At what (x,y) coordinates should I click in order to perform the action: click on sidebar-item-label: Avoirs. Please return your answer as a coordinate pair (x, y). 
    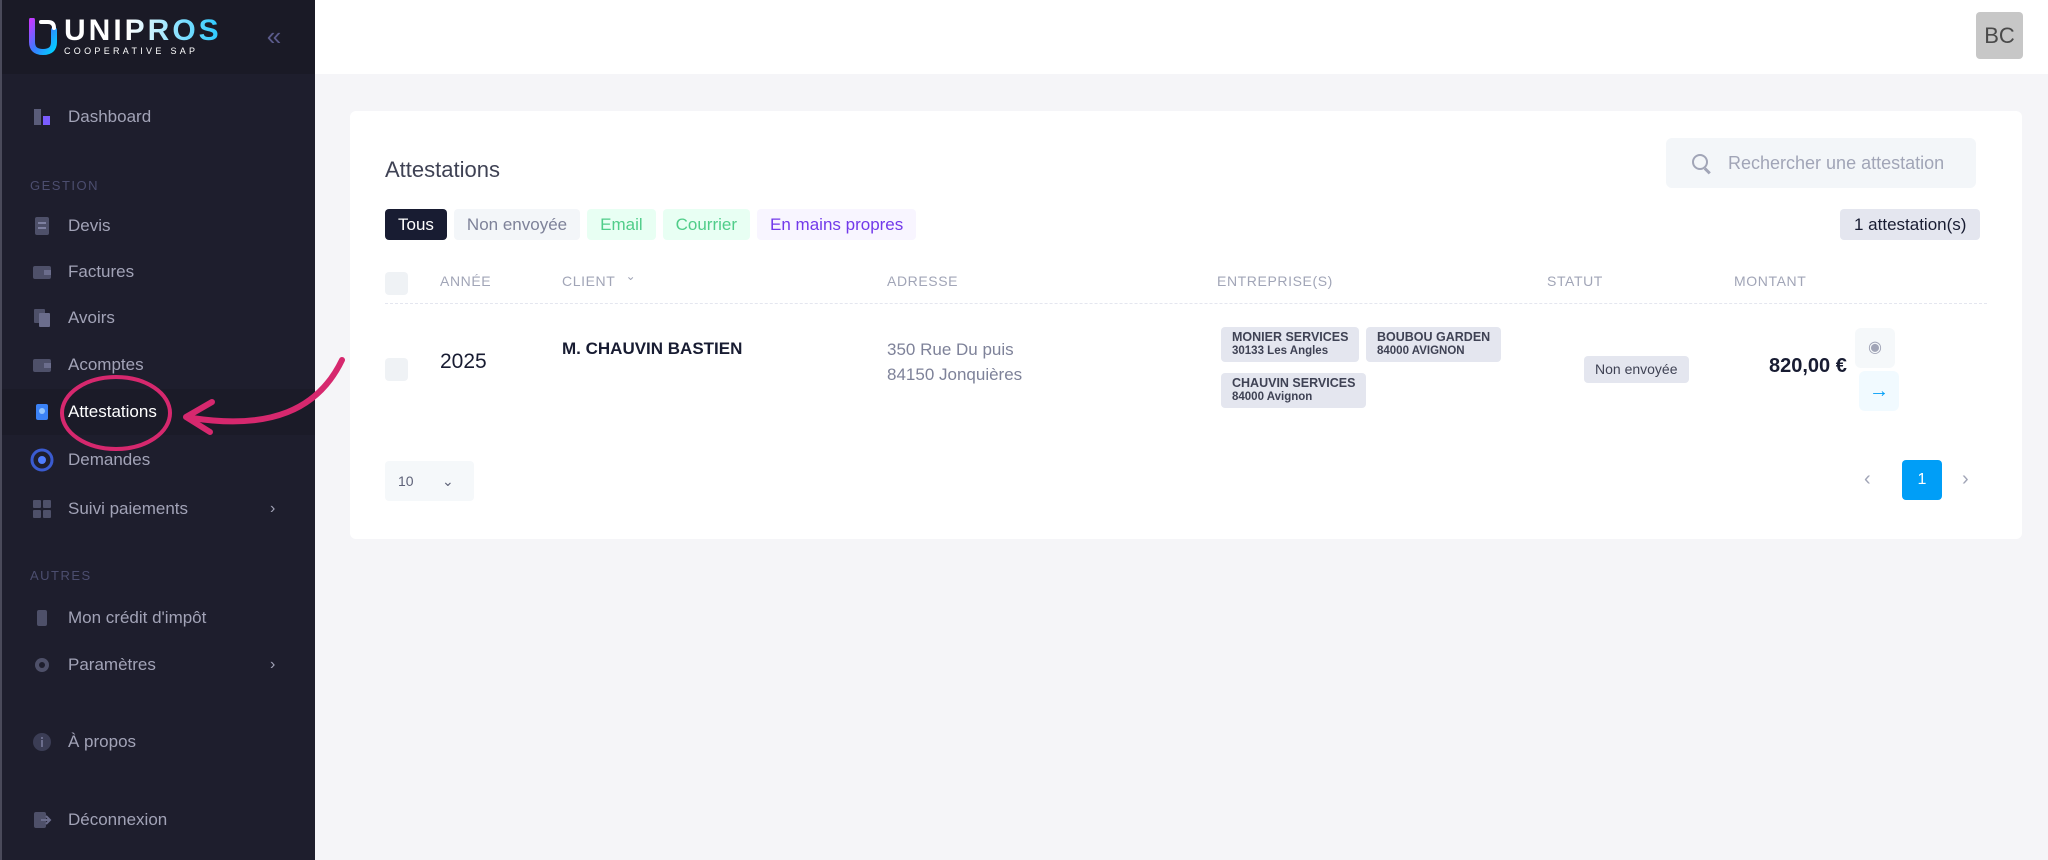
    Looking at the image, I should click on (91, 317).